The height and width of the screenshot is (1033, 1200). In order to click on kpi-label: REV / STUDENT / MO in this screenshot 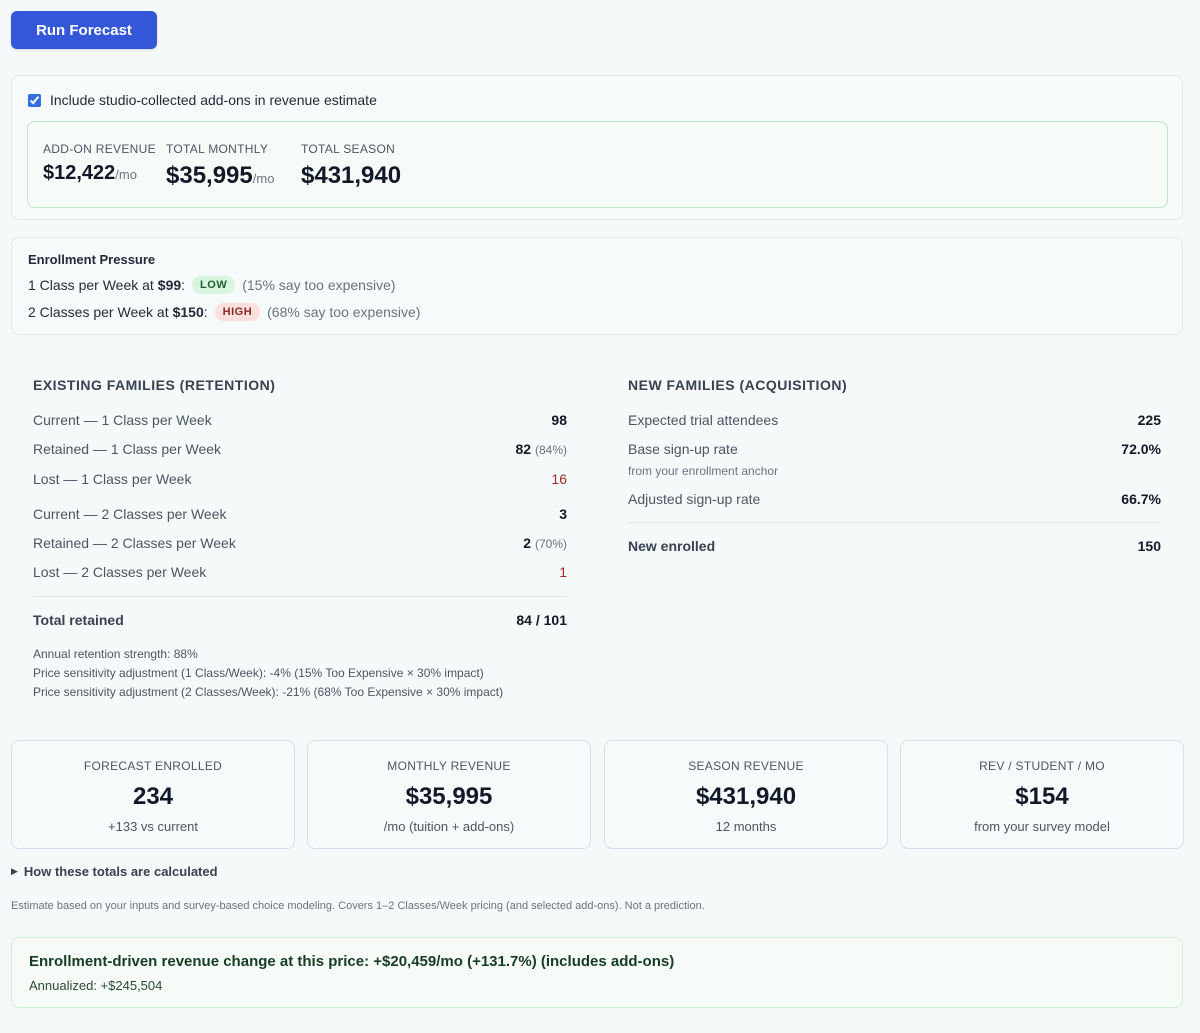, I will do `click(1042, 766)`.